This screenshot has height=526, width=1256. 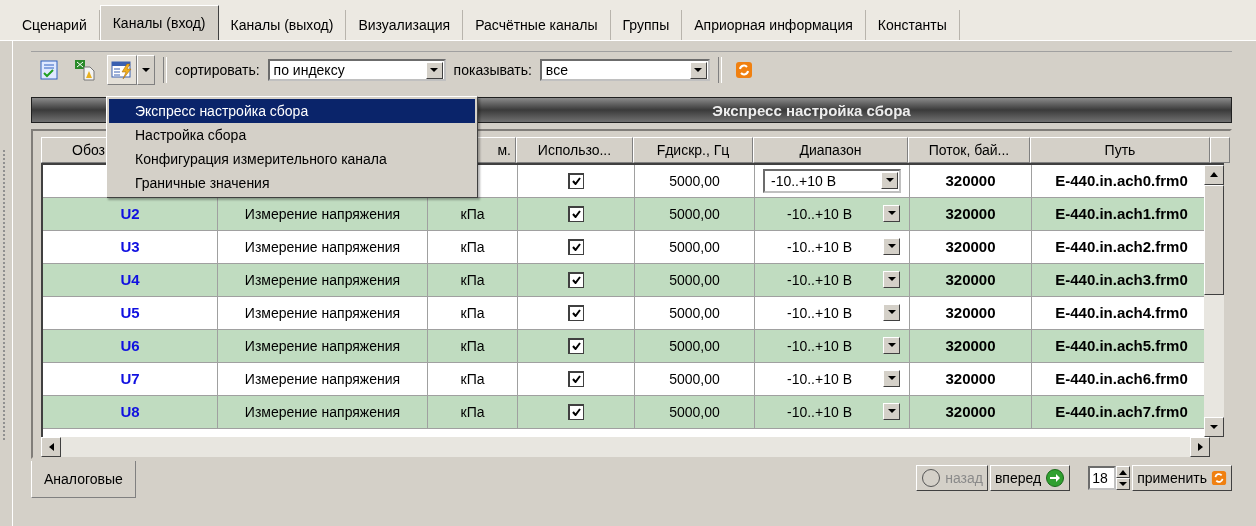 What do you see at coordinates (693, 150) in the screenshot?
I see `column-header: Fдискр., Гц` at bounding box center [693, 150].